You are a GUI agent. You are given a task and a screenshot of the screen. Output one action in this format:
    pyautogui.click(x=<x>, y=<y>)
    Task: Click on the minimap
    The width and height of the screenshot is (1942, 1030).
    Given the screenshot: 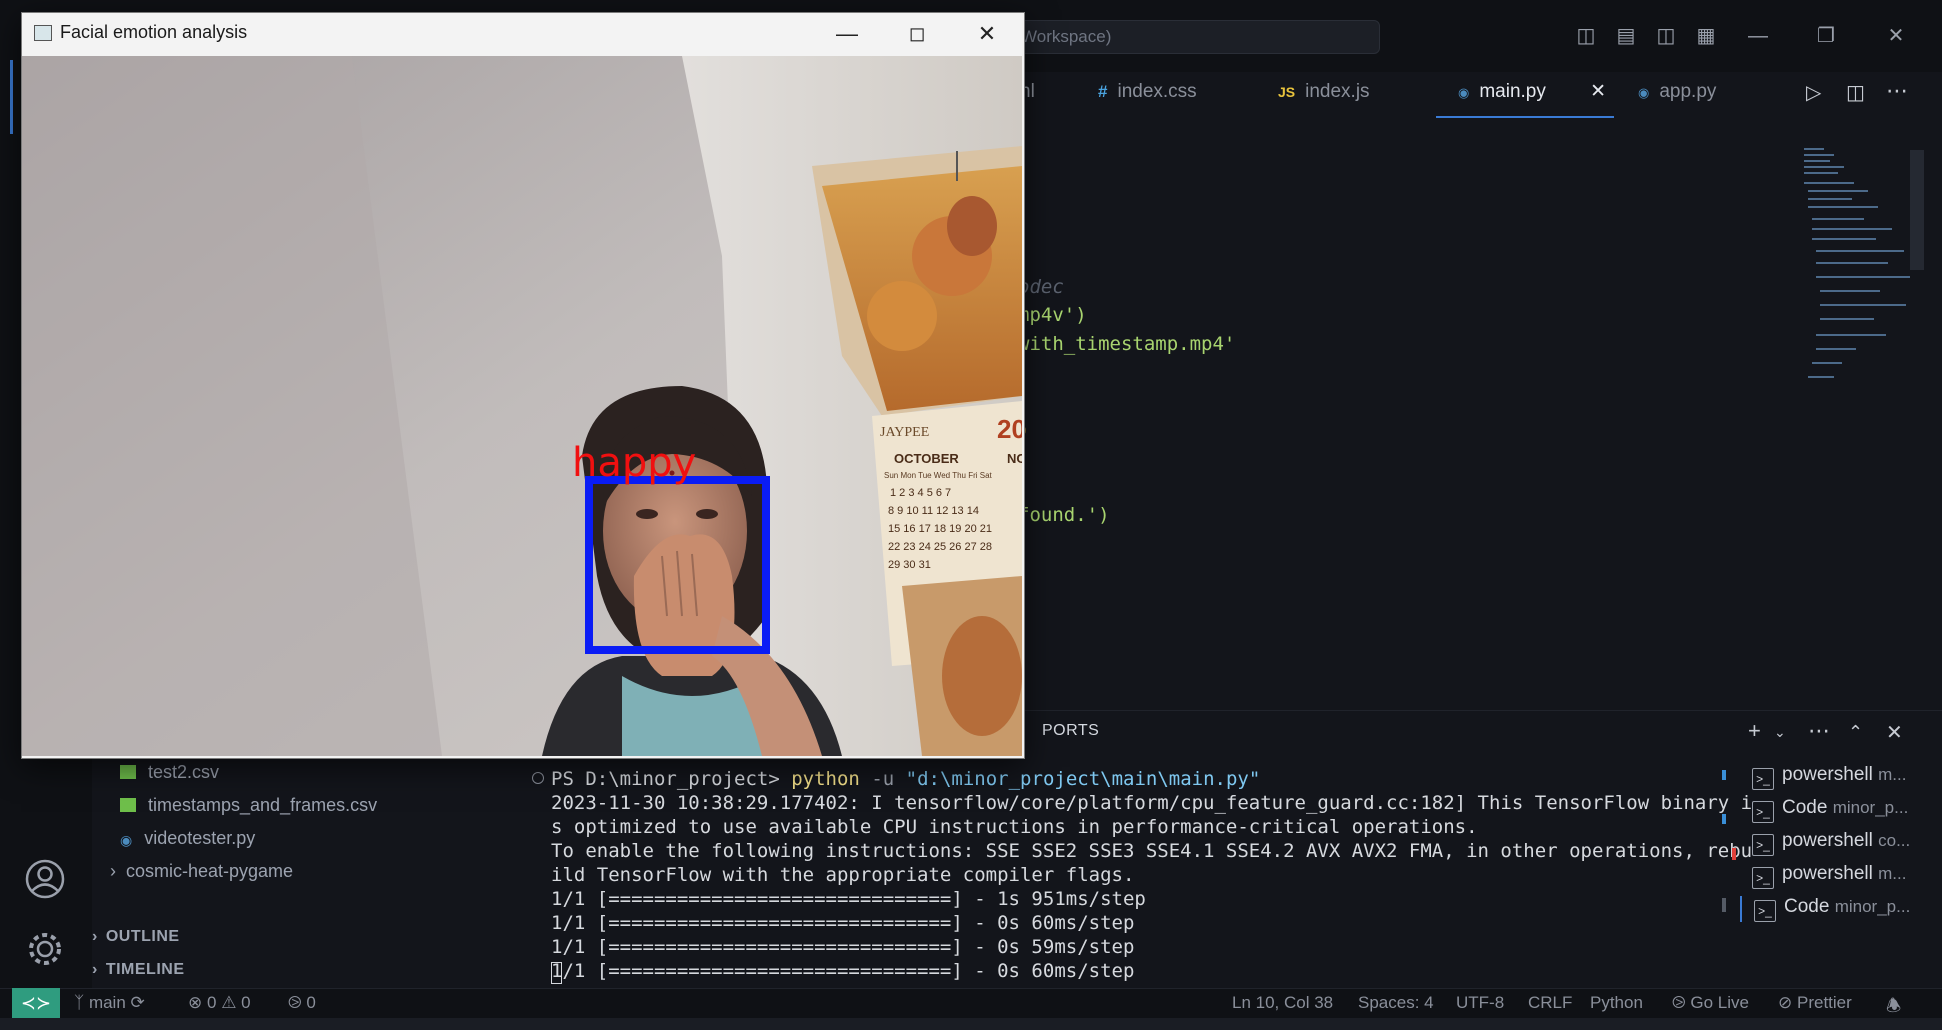 What is the action you would take?
    pyautogui.click(x=1855, y=278)
    